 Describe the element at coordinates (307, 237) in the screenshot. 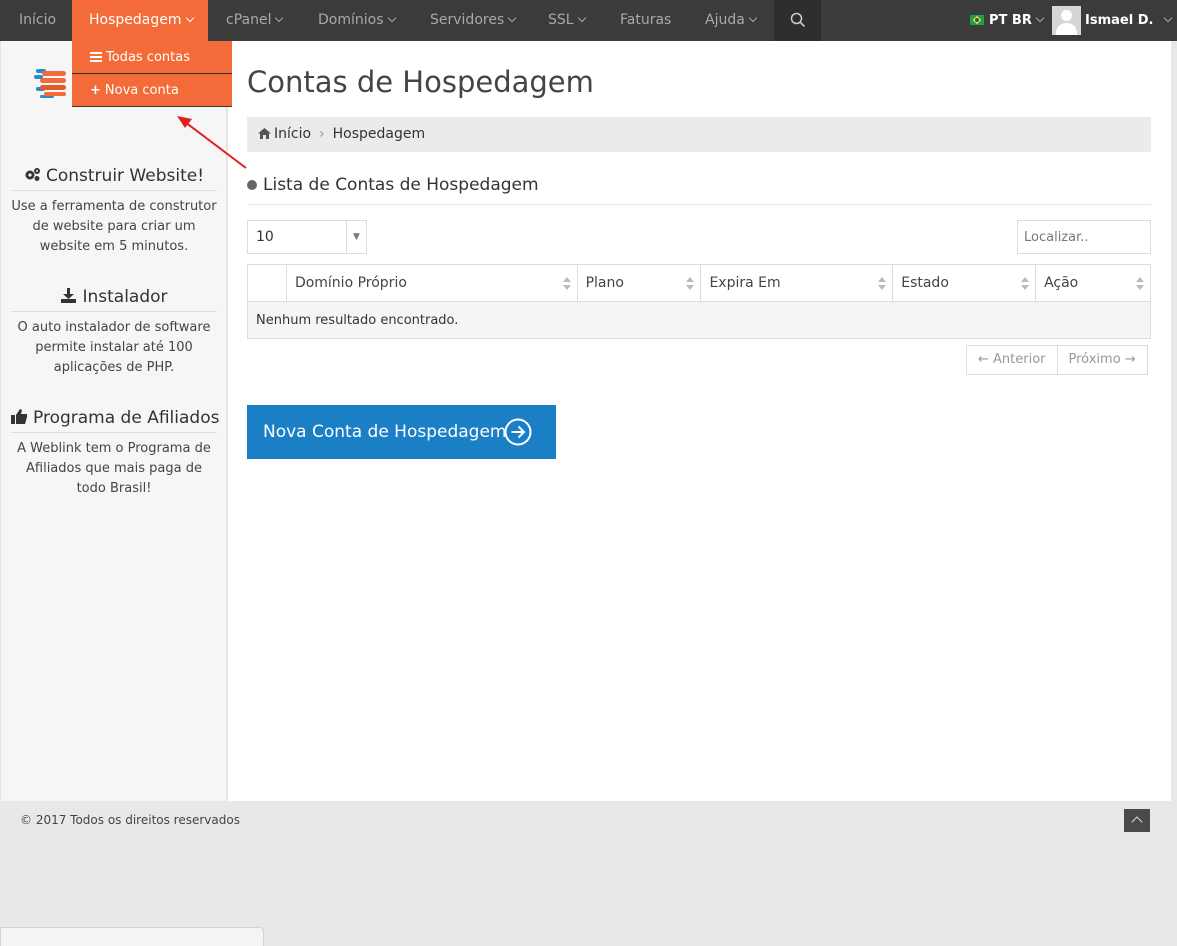

I see `page-length-select: 10 ▼` at that location.